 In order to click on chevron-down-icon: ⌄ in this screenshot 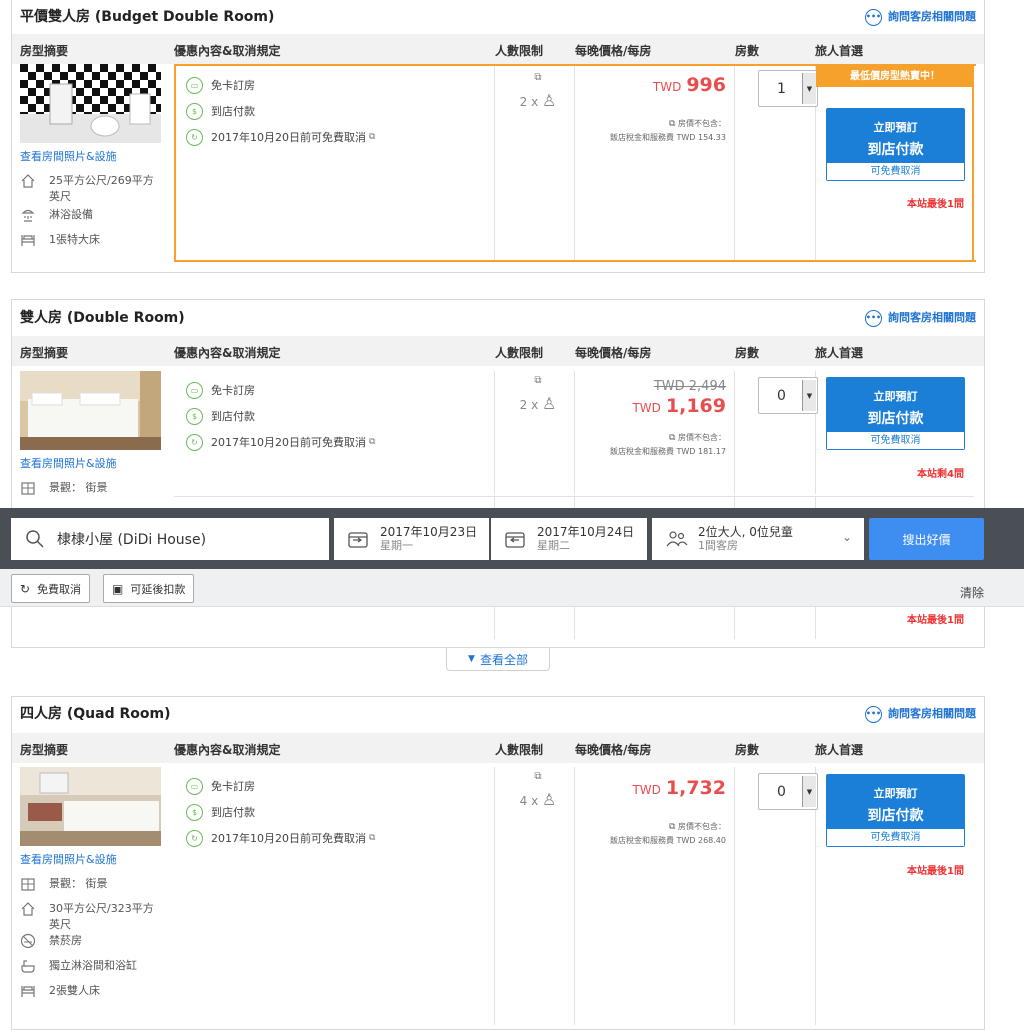, I will do `click(846, 537)`.